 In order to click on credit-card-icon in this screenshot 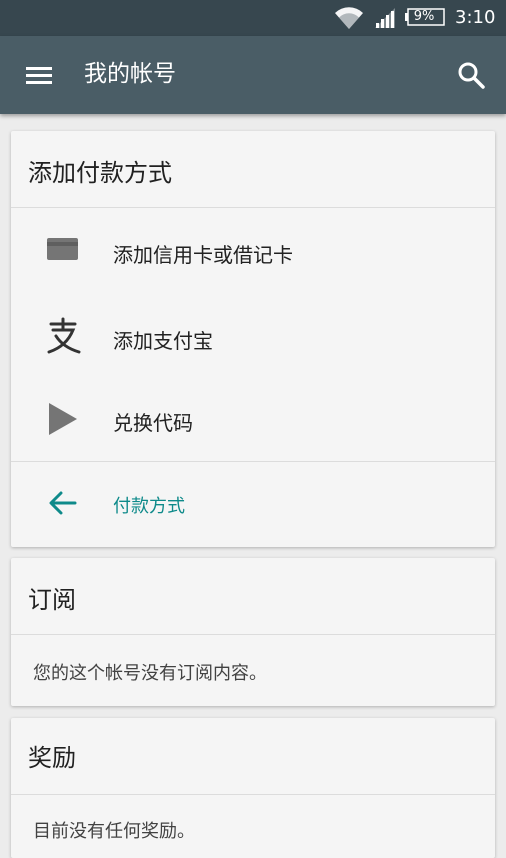, I will do `click(62, 249)`.